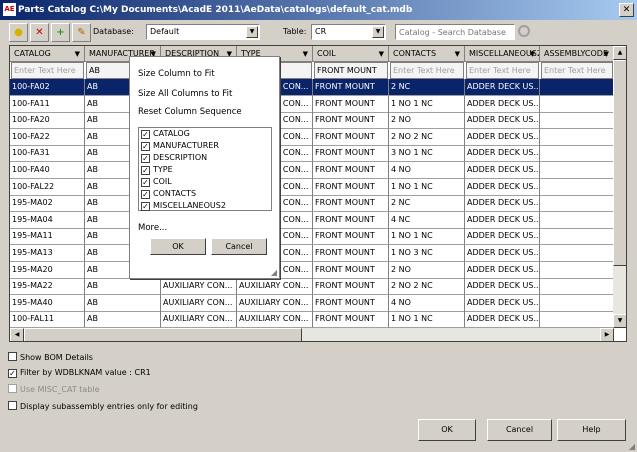  Describe the element at coordinates (239, 246) in the screenshot. I see `popup-cancel-button: Cancel` at that location.